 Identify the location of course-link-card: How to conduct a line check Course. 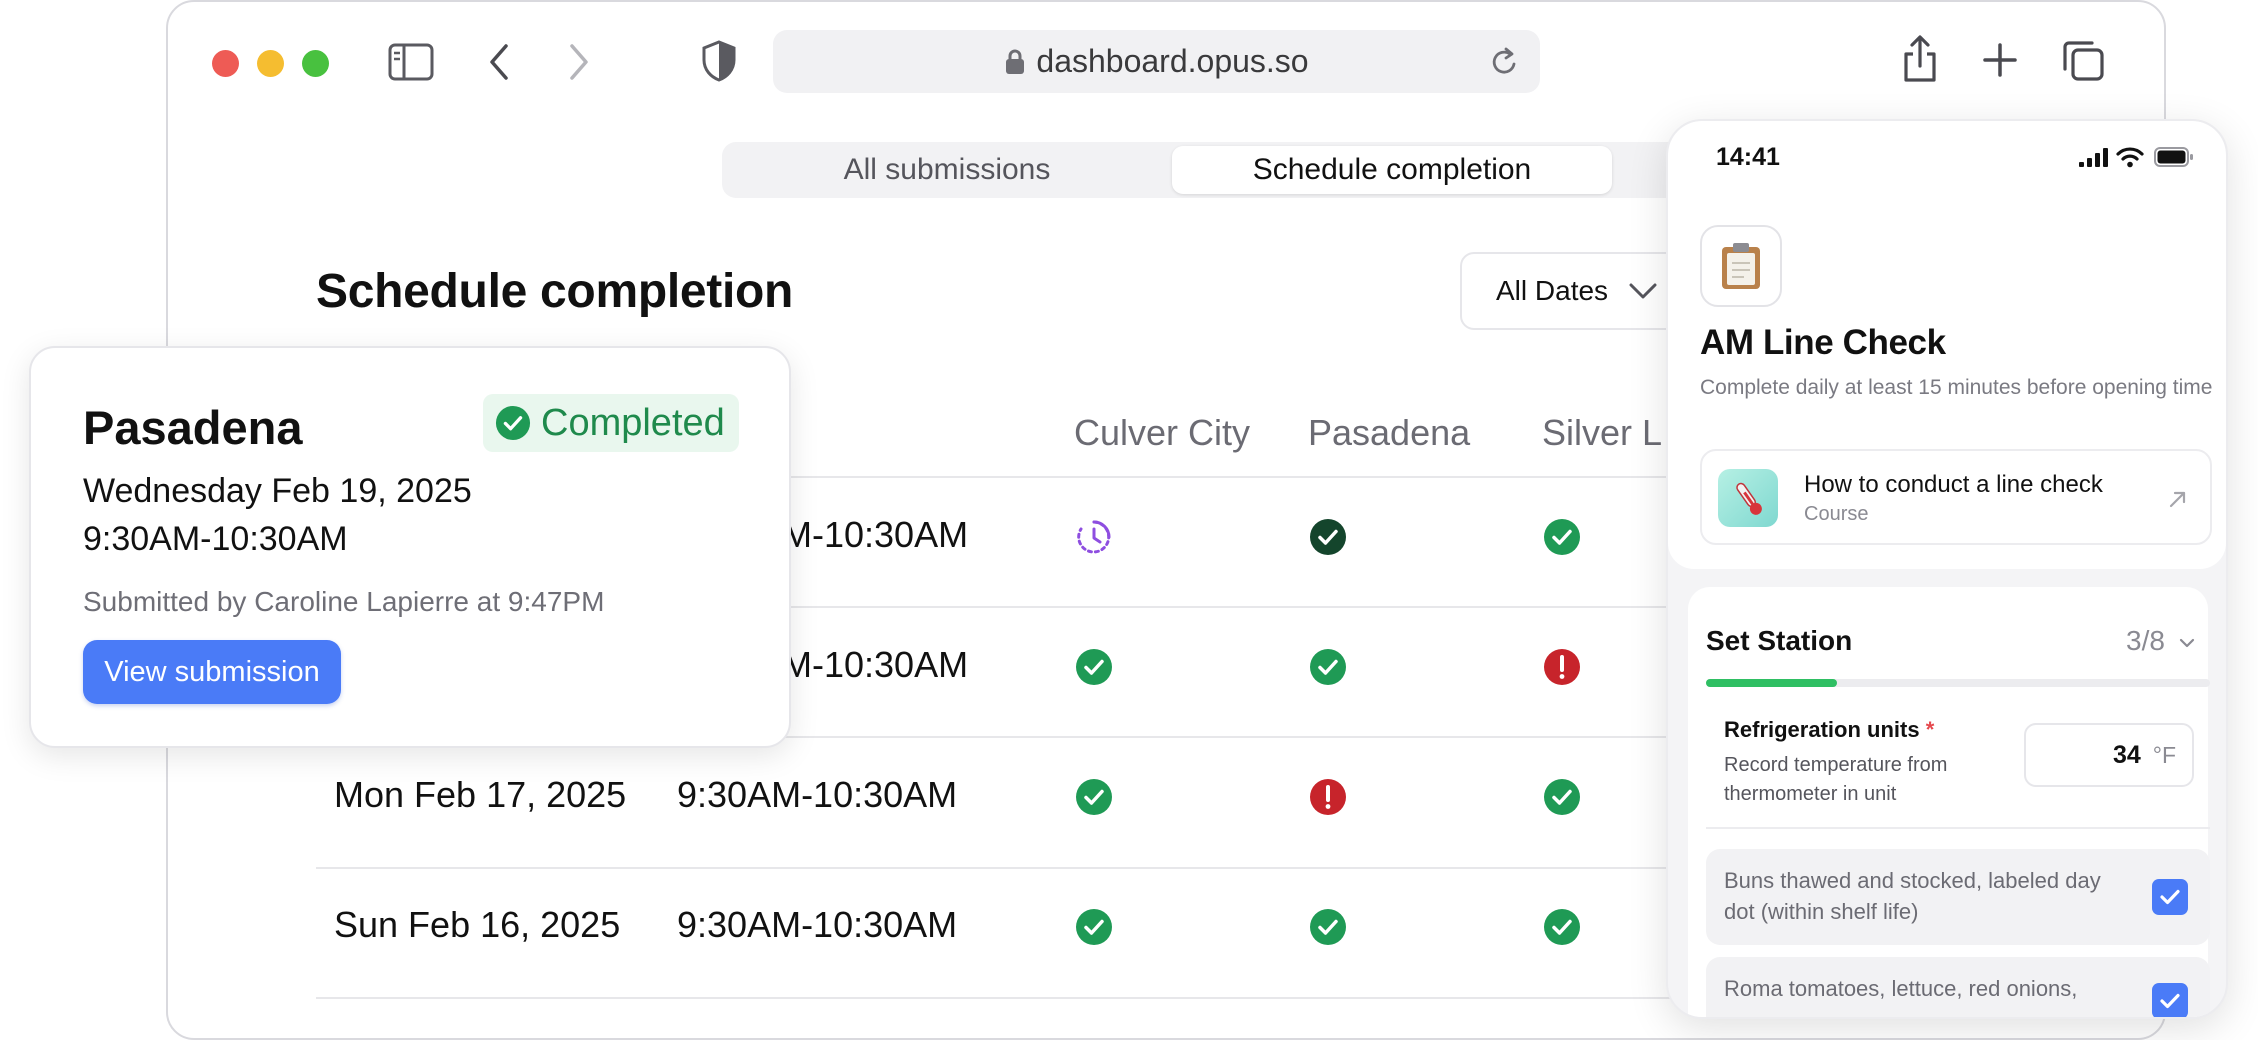
(1956, 497).